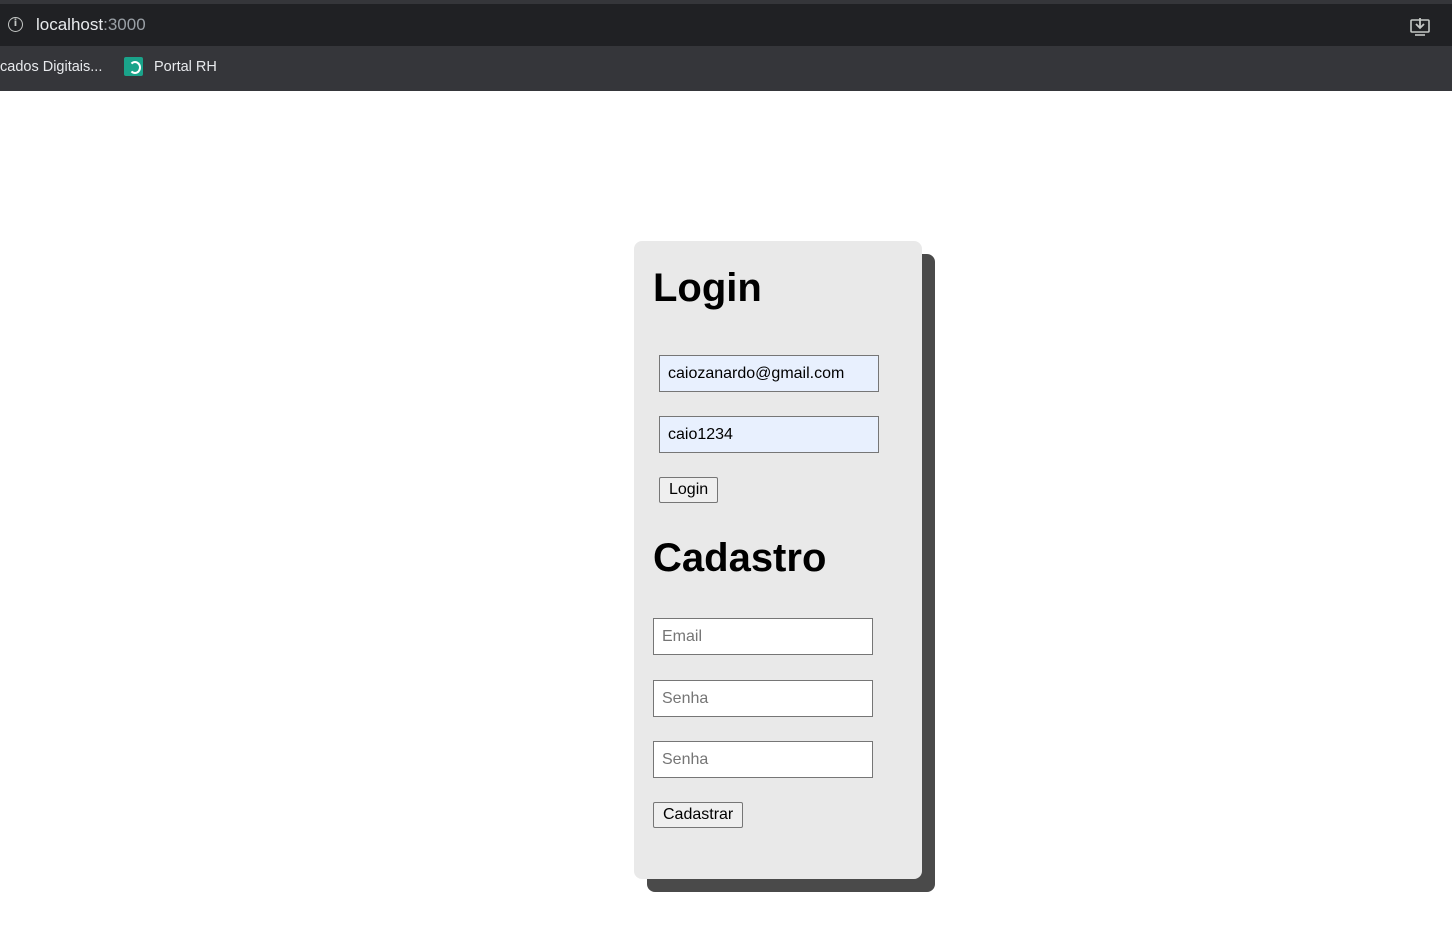 The image size is (1452, 947). What do you see at coordinates (133, 66) in the screenshot?
I see `portal-rh-favicon-icon` at bounding box center [133, 66].